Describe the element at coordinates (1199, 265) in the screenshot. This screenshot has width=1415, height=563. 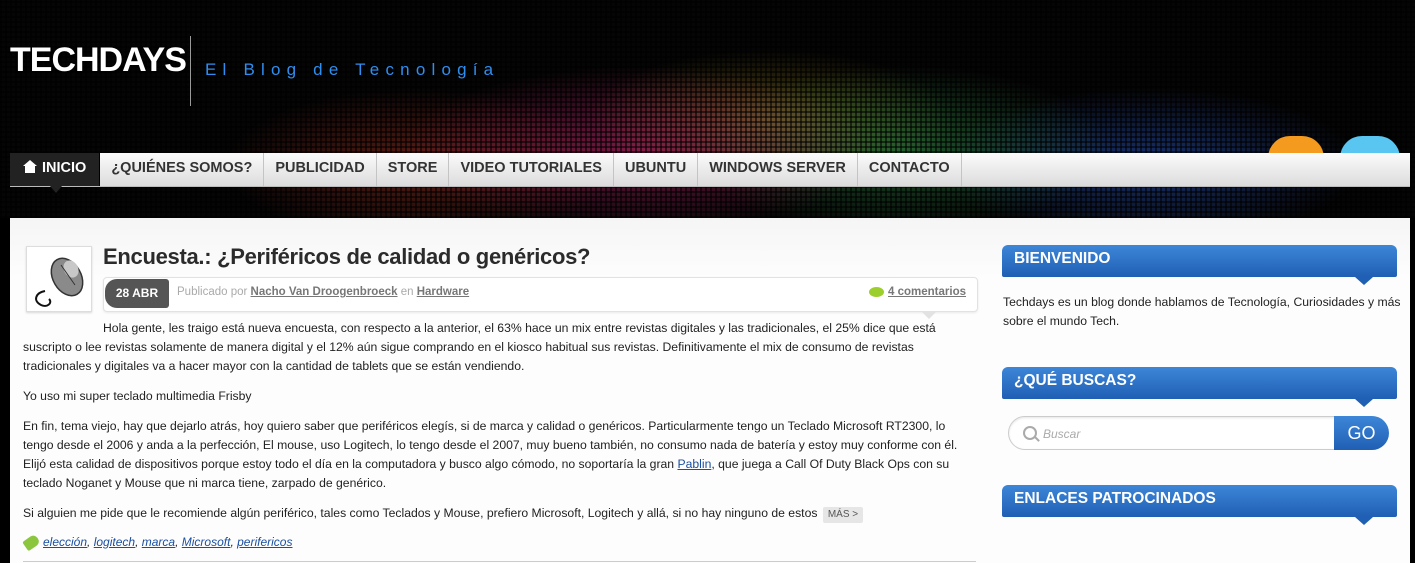
I see `widget-title-bienvenido: BIENVENIDO` at that location.